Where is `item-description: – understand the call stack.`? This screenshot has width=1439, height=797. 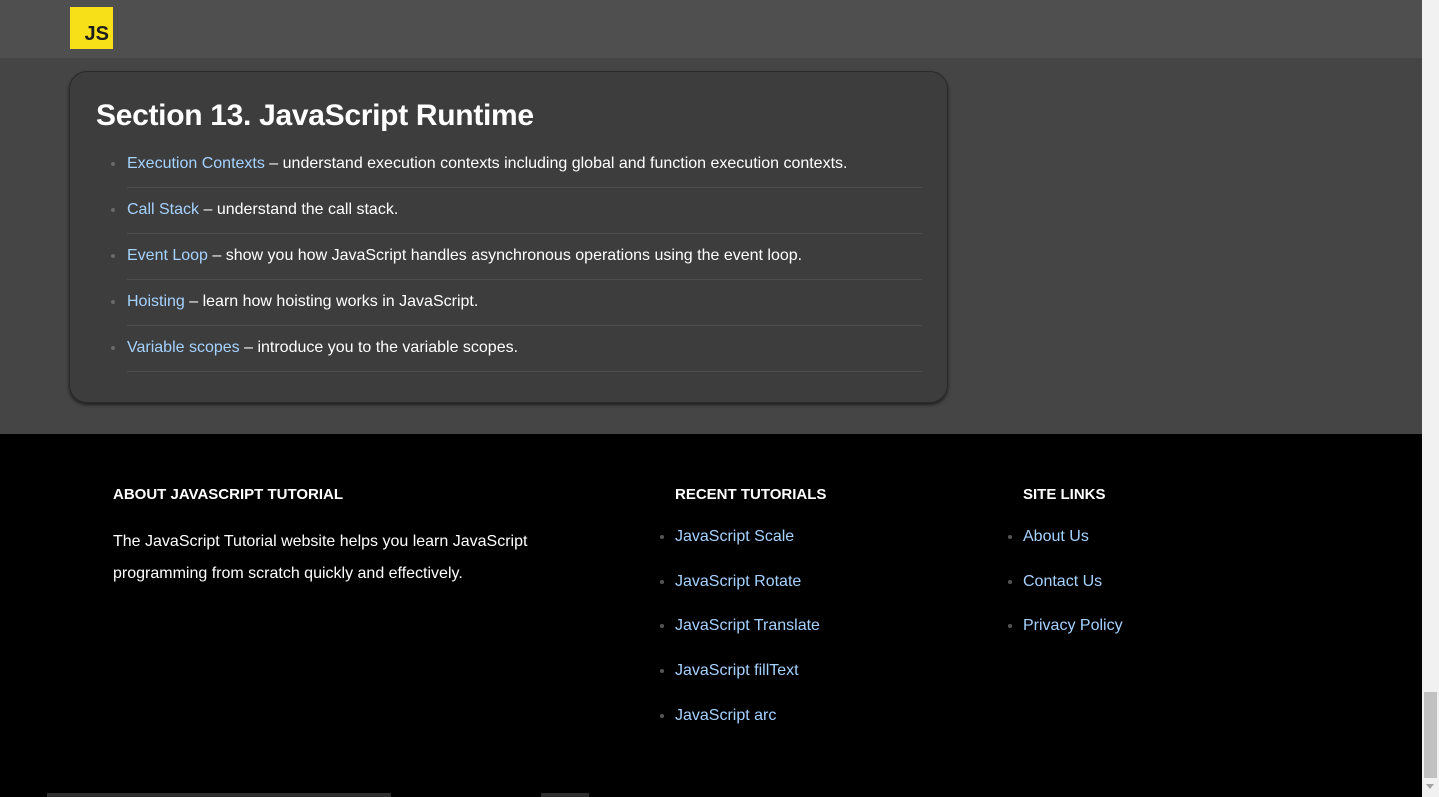 item-description: – understand the call stack. is located at coordinates (299, 209).